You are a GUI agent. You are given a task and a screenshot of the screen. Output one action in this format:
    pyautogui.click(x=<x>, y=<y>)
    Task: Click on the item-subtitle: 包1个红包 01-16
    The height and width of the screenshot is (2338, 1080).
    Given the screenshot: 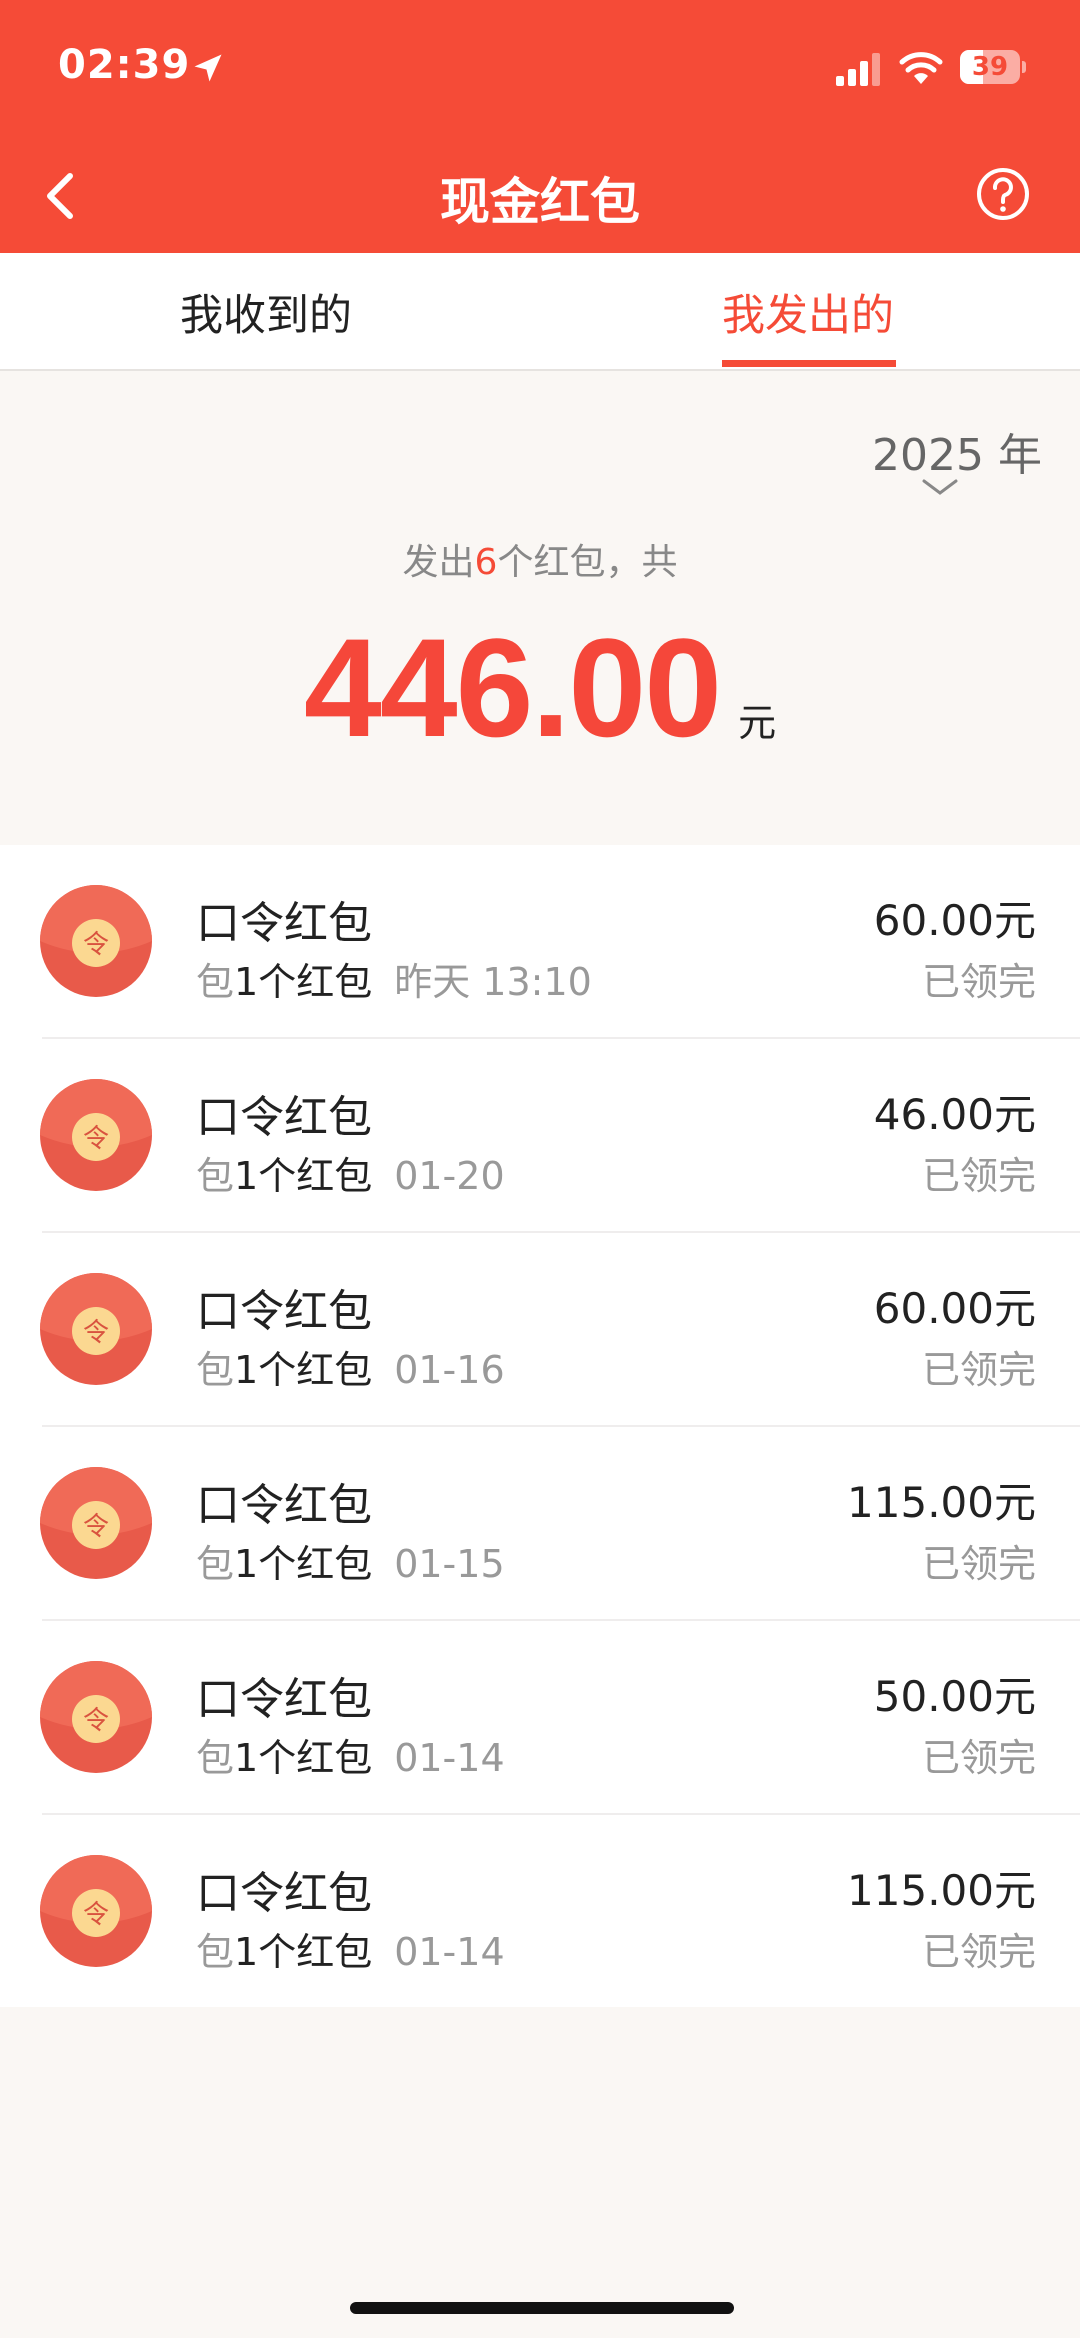 What is the action you would take?
    pyautogui.click(x=350, y=1366)
    